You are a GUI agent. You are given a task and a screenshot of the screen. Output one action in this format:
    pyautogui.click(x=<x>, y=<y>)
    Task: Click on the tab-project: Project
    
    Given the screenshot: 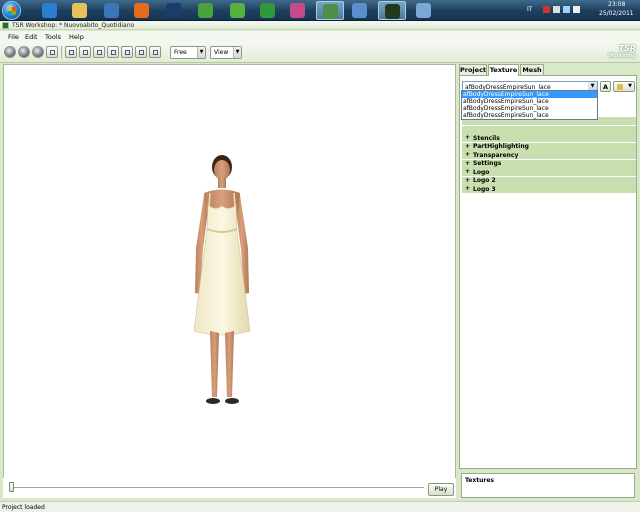 What is the action you would take?
    pyautogui.click(x=473, y=69)
    